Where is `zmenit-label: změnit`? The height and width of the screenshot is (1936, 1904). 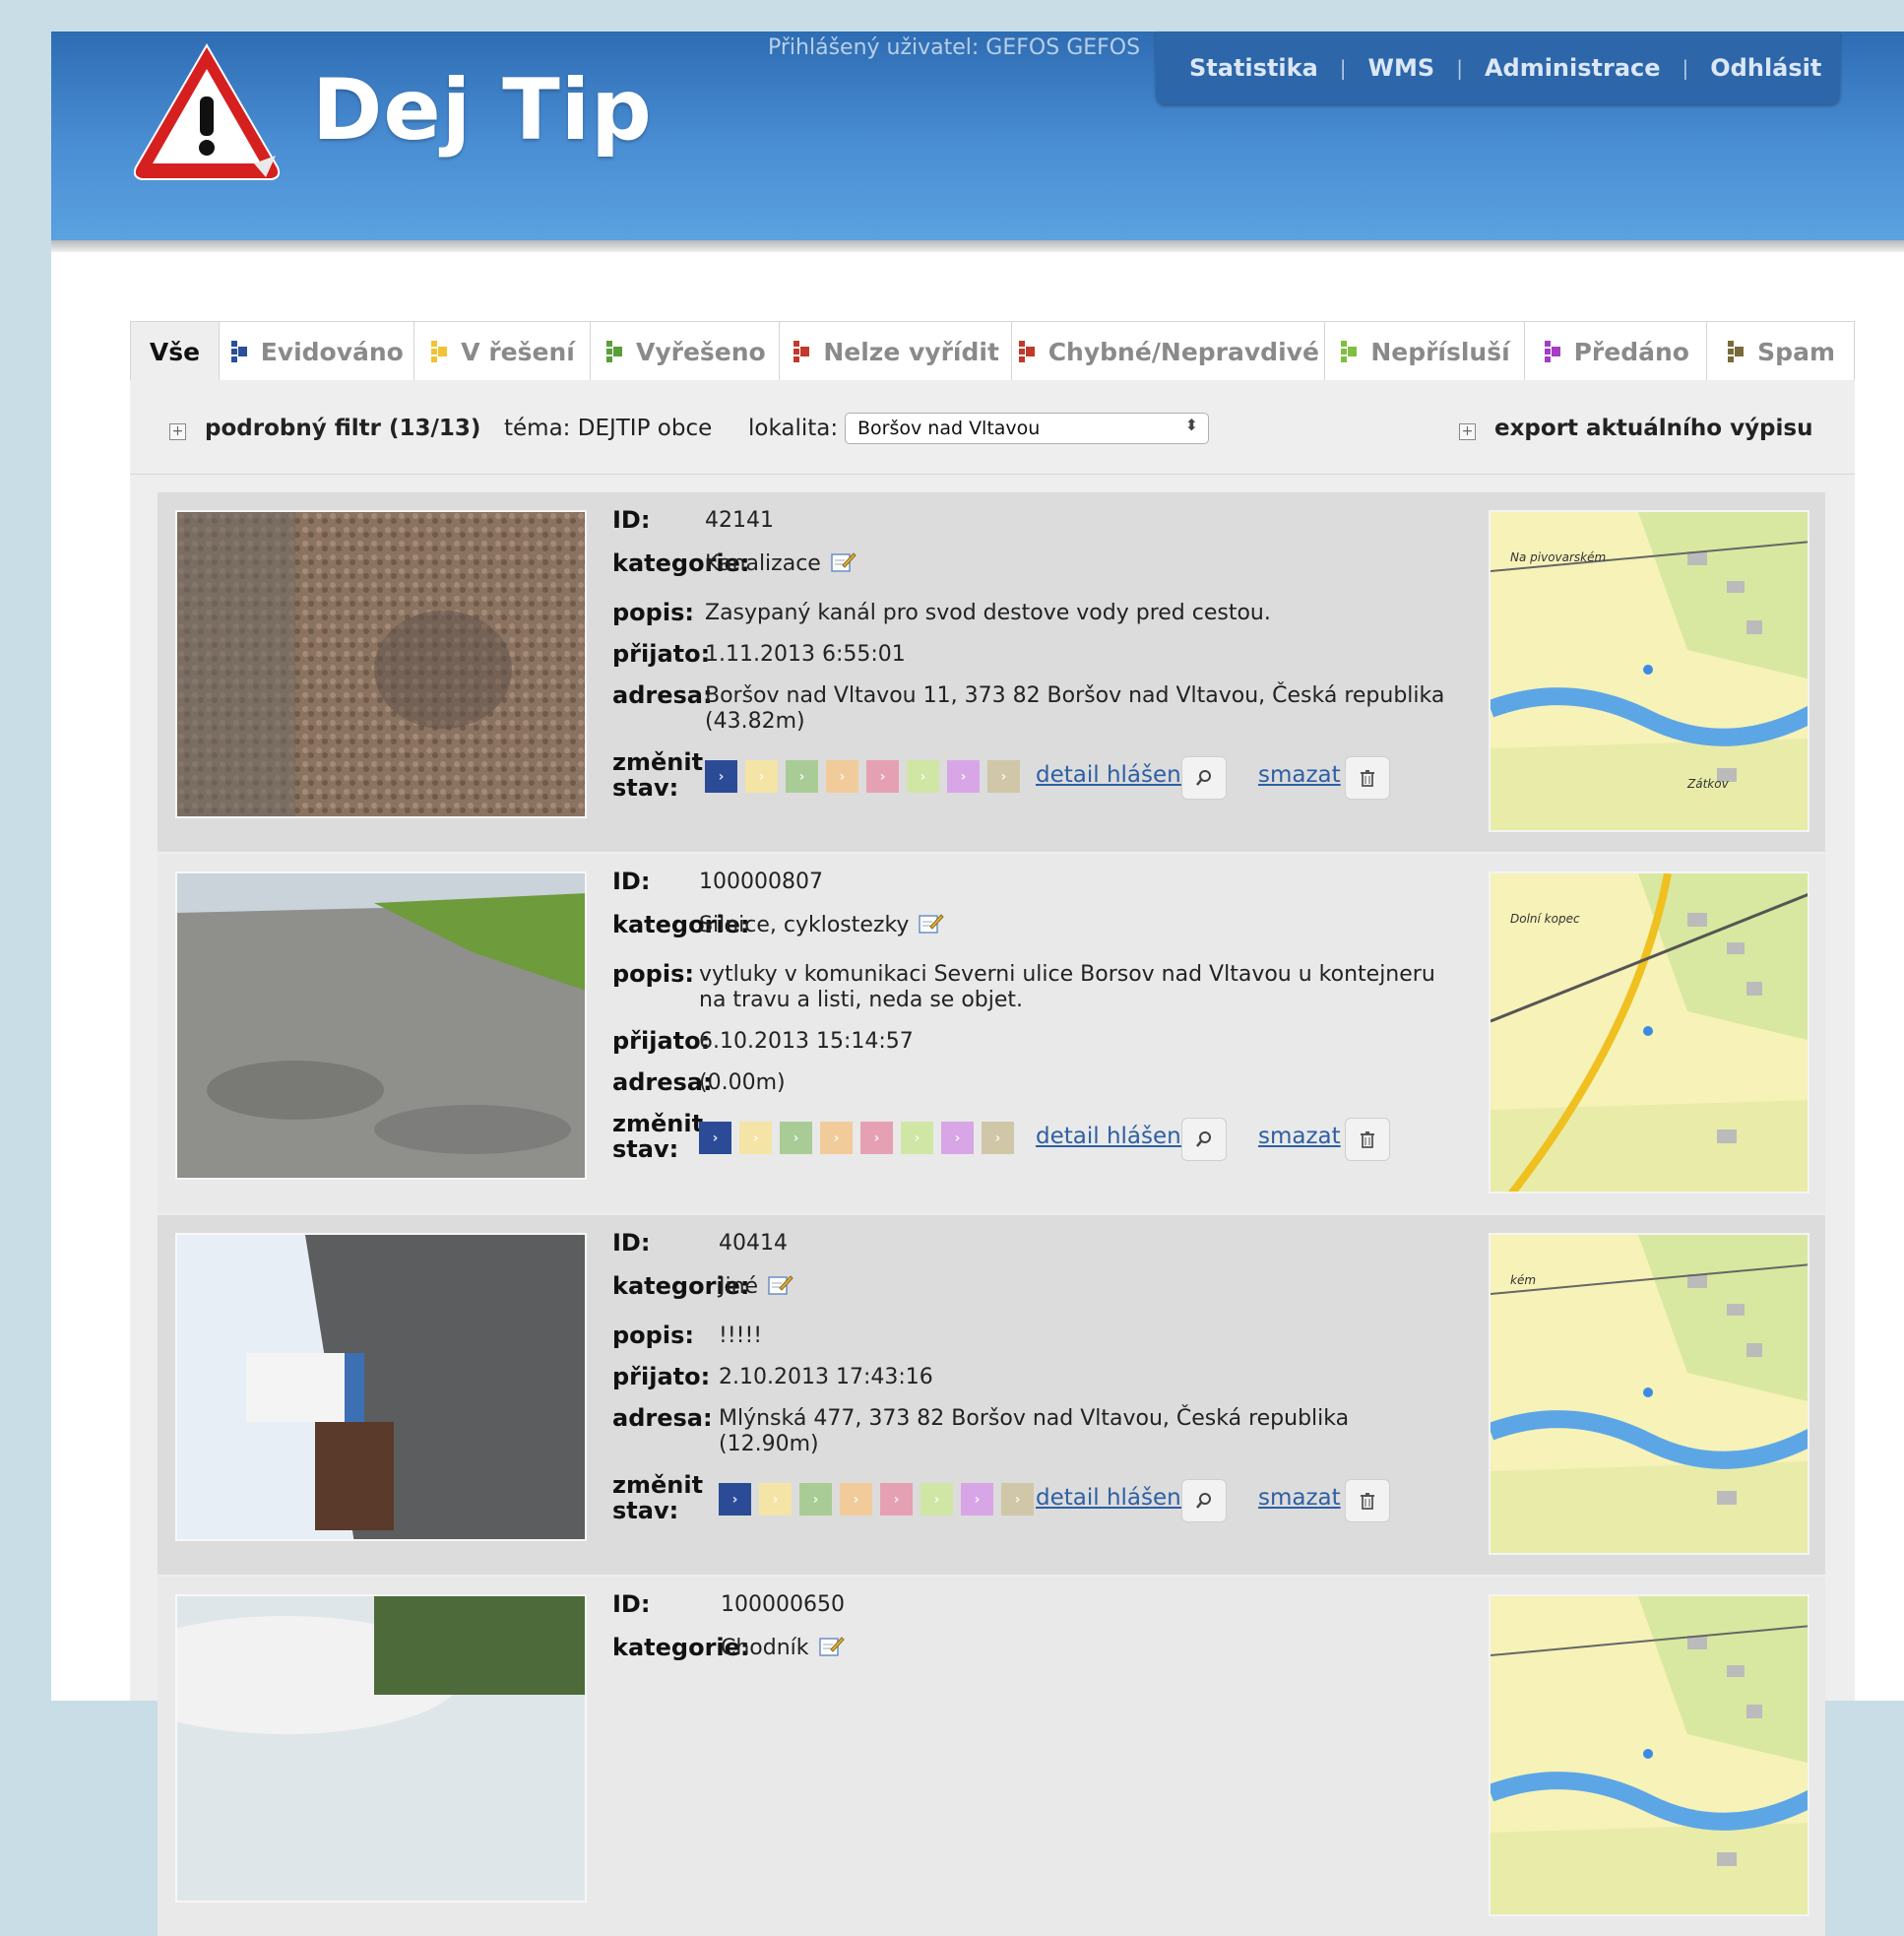 zmenit-label: změnit is located at coordinates (658, 1123).